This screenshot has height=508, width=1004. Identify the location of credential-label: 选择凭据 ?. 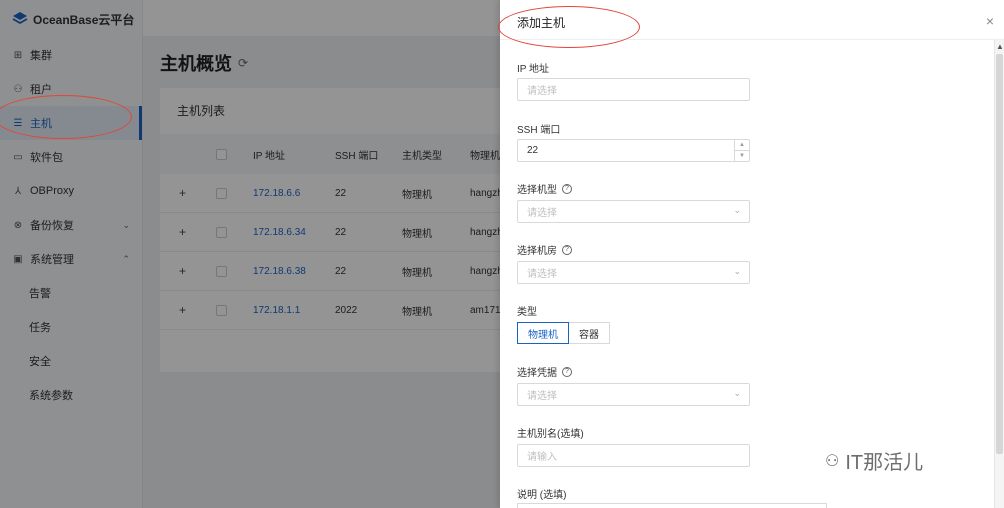
(544, 371).